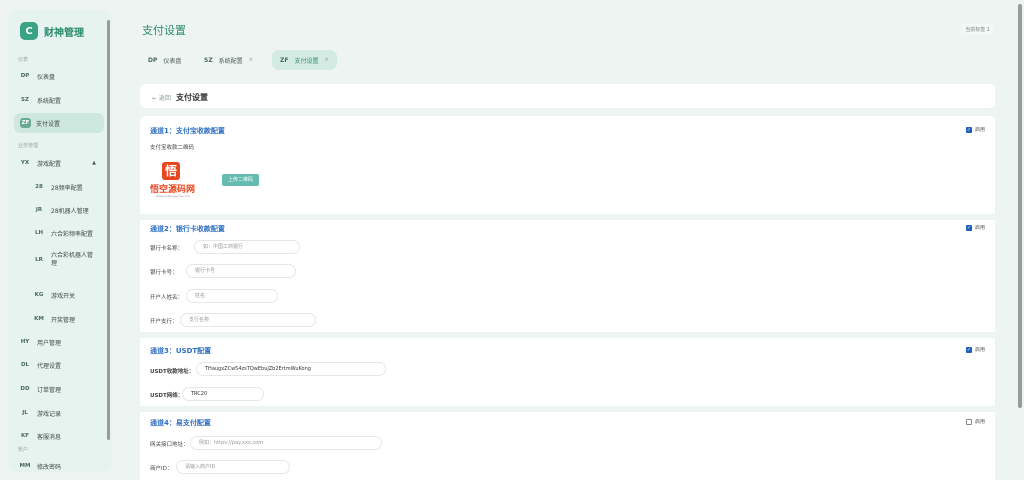 This screenshot has height=480, width=1024. Describe the element at coordinates (29, 31) in the screenshot. I see `brand-logo: C` at that location.